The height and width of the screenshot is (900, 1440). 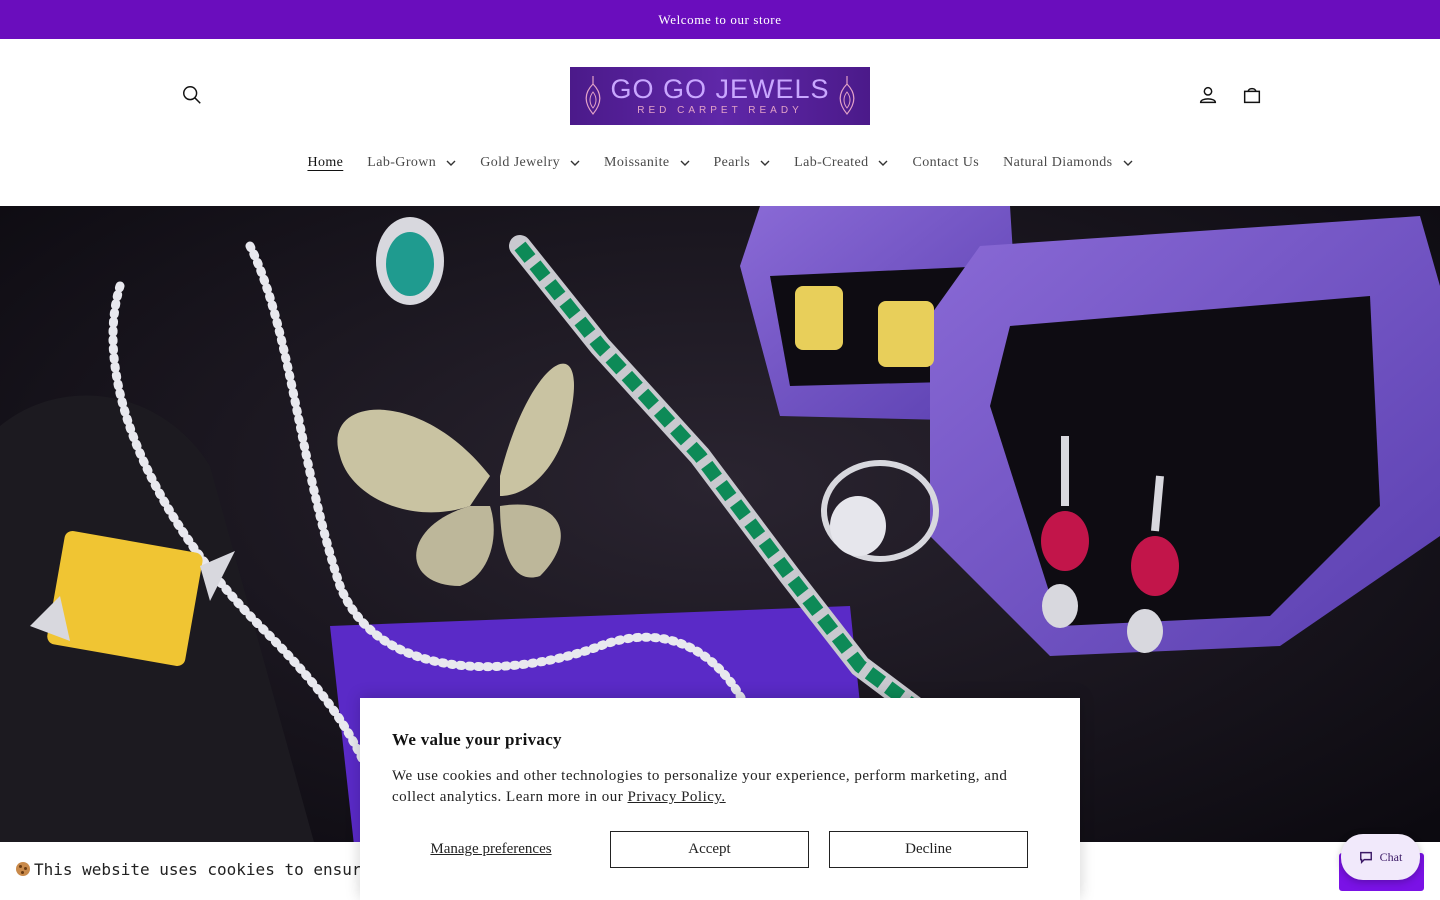 I want to click on cart-button, so click(x=1252, y=95).